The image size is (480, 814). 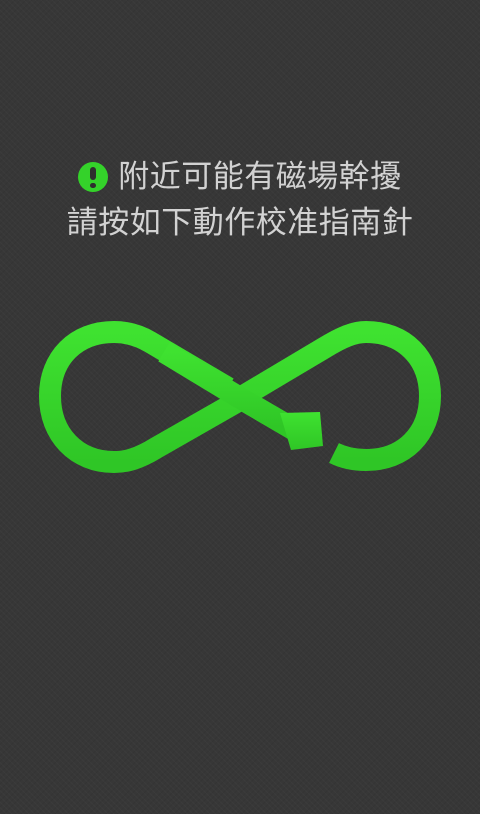 What do you see at coordinates (338, 396) in the screenshot?
I see `figure-eight-right-top` at bounding box center [338, 396].